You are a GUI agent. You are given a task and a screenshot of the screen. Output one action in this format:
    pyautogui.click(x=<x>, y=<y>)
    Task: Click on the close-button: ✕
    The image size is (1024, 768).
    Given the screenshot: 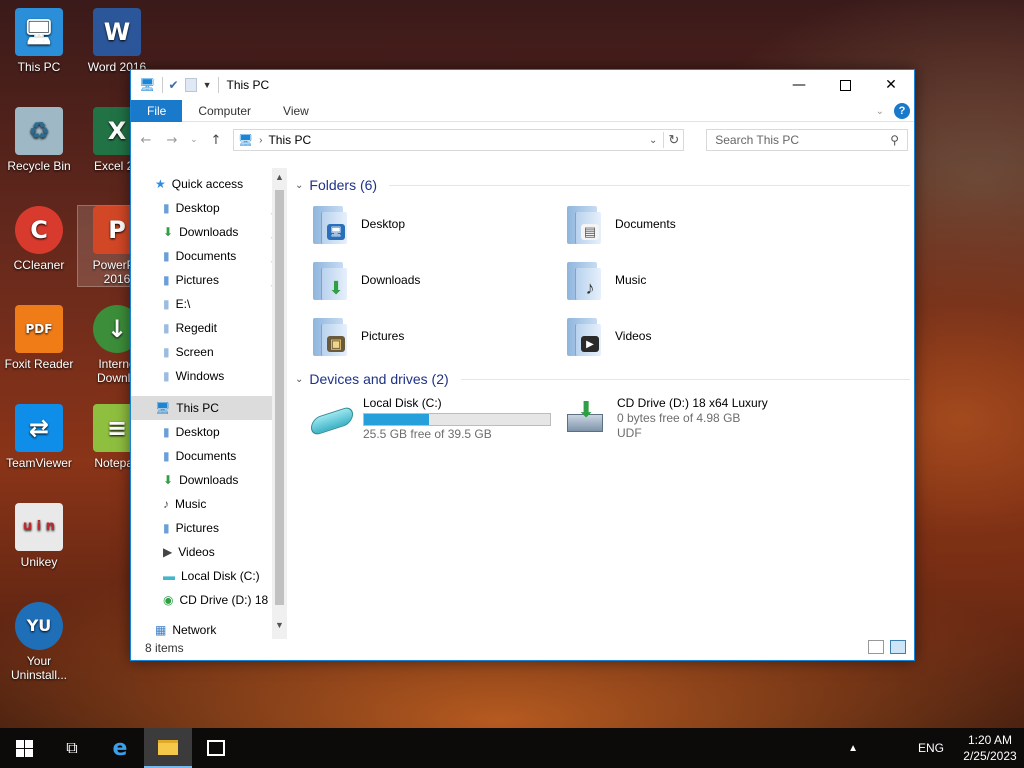 What is the action you would take?
    pyautogui.click(x=891, y=85)
    